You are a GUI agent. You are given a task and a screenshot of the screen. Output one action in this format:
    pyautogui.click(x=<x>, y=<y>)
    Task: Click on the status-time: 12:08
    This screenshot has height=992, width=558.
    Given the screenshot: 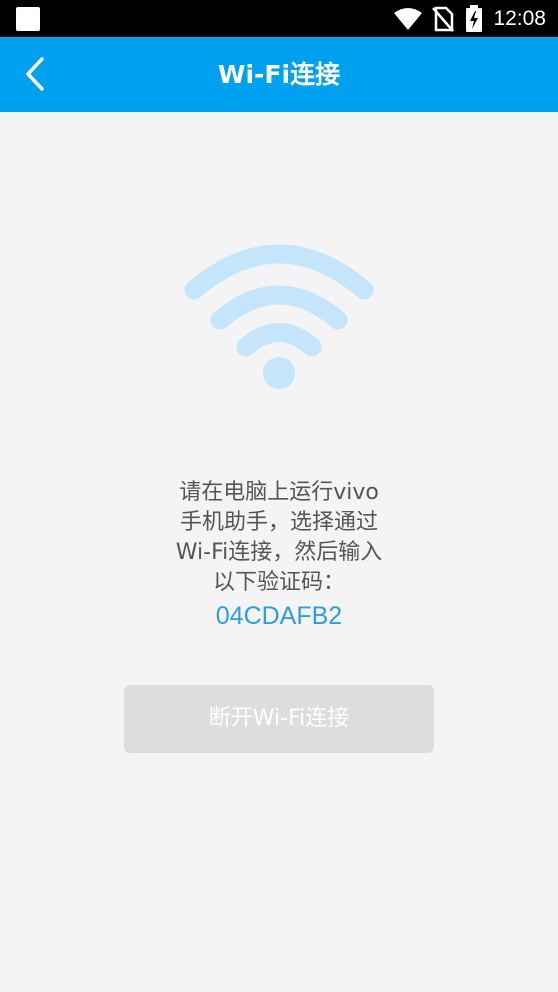 What is the action you would take?
    pyautogui.click(x=519, y=18)
    